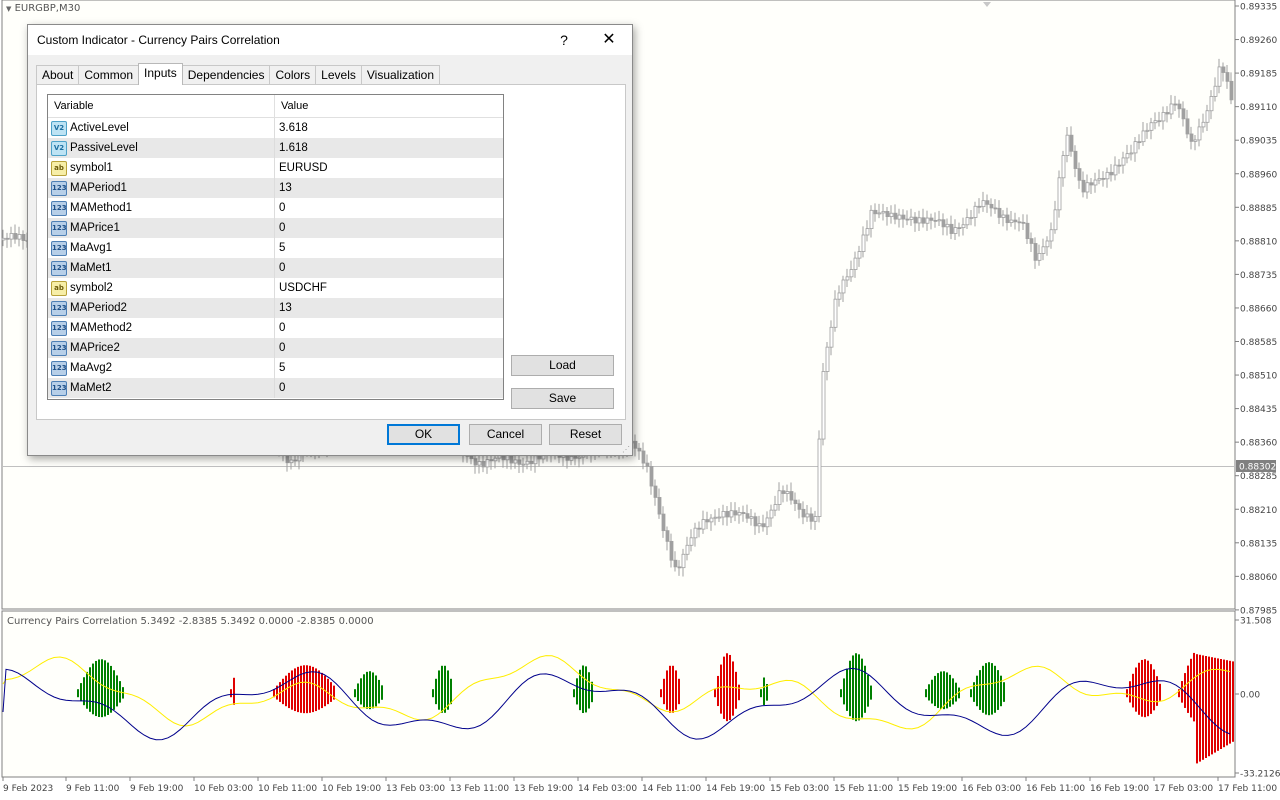  Describe the element at coordinates (609, 40) in the screenshot. I see `close-icon: ✕` at that location.